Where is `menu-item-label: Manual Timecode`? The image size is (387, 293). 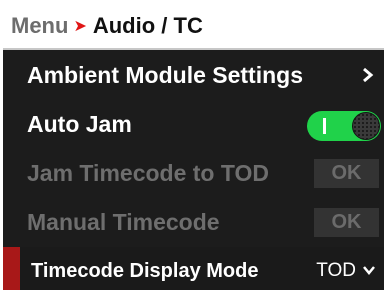
menu-item-label: Manual Timecode is located at coordinates (123, 221).